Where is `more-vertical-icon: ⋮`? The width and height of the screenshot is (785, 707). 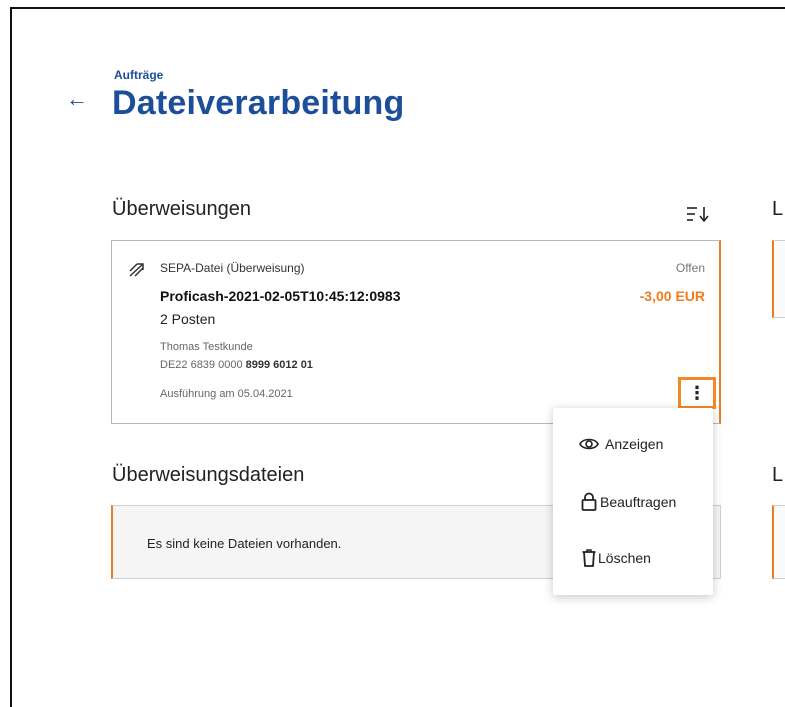 more-vertical-icon: ⋮ is located at coordinates (697, 393).